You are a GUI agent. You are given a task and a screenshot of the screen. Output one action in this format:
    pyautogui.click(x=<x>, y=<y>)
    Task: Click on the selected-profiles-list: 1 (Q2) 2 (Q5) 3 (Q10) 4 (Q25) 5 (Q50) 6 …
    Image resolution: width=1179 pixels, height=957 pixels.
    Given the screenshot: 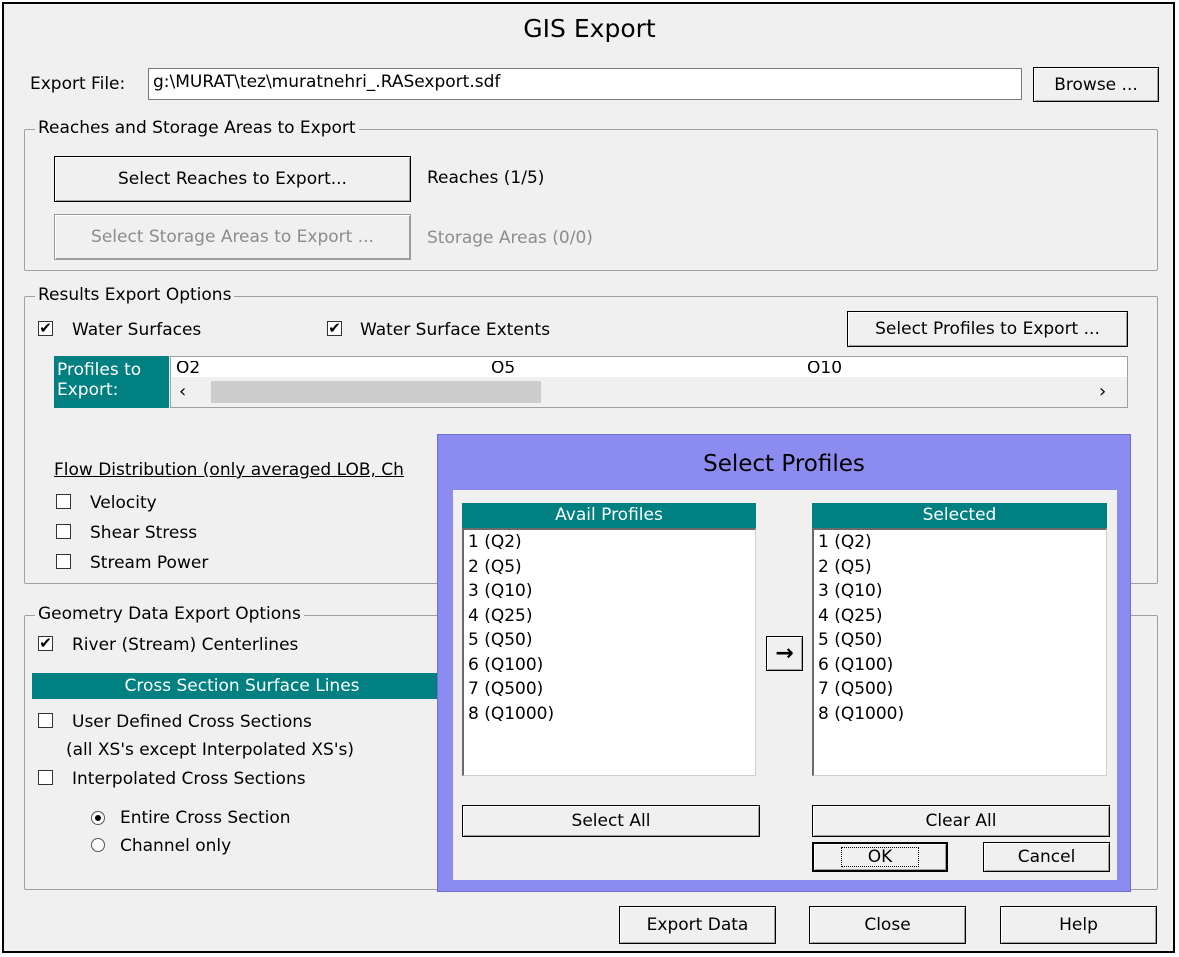 What is the action you would take?
    pyautogui.click(x=959, y=652)
    